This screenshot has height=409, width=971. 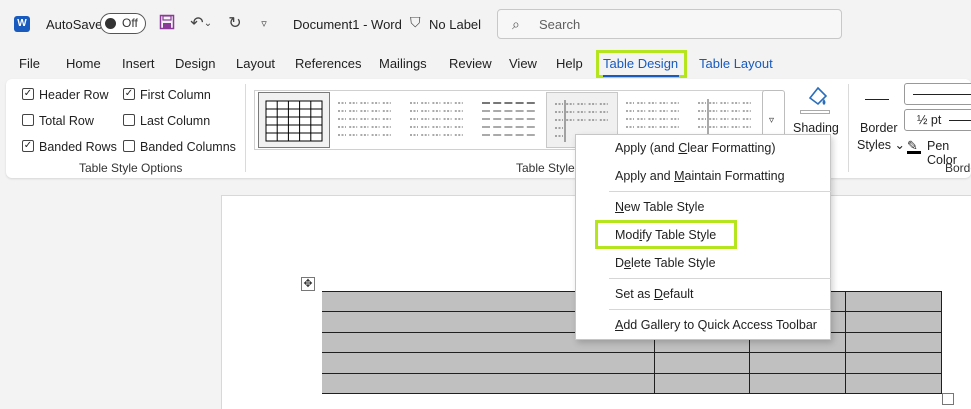 What do you see at coordinates (669, 24) in the screenshot?
I see `search-input: ⌕ Search` at bounding box center [669, 24].